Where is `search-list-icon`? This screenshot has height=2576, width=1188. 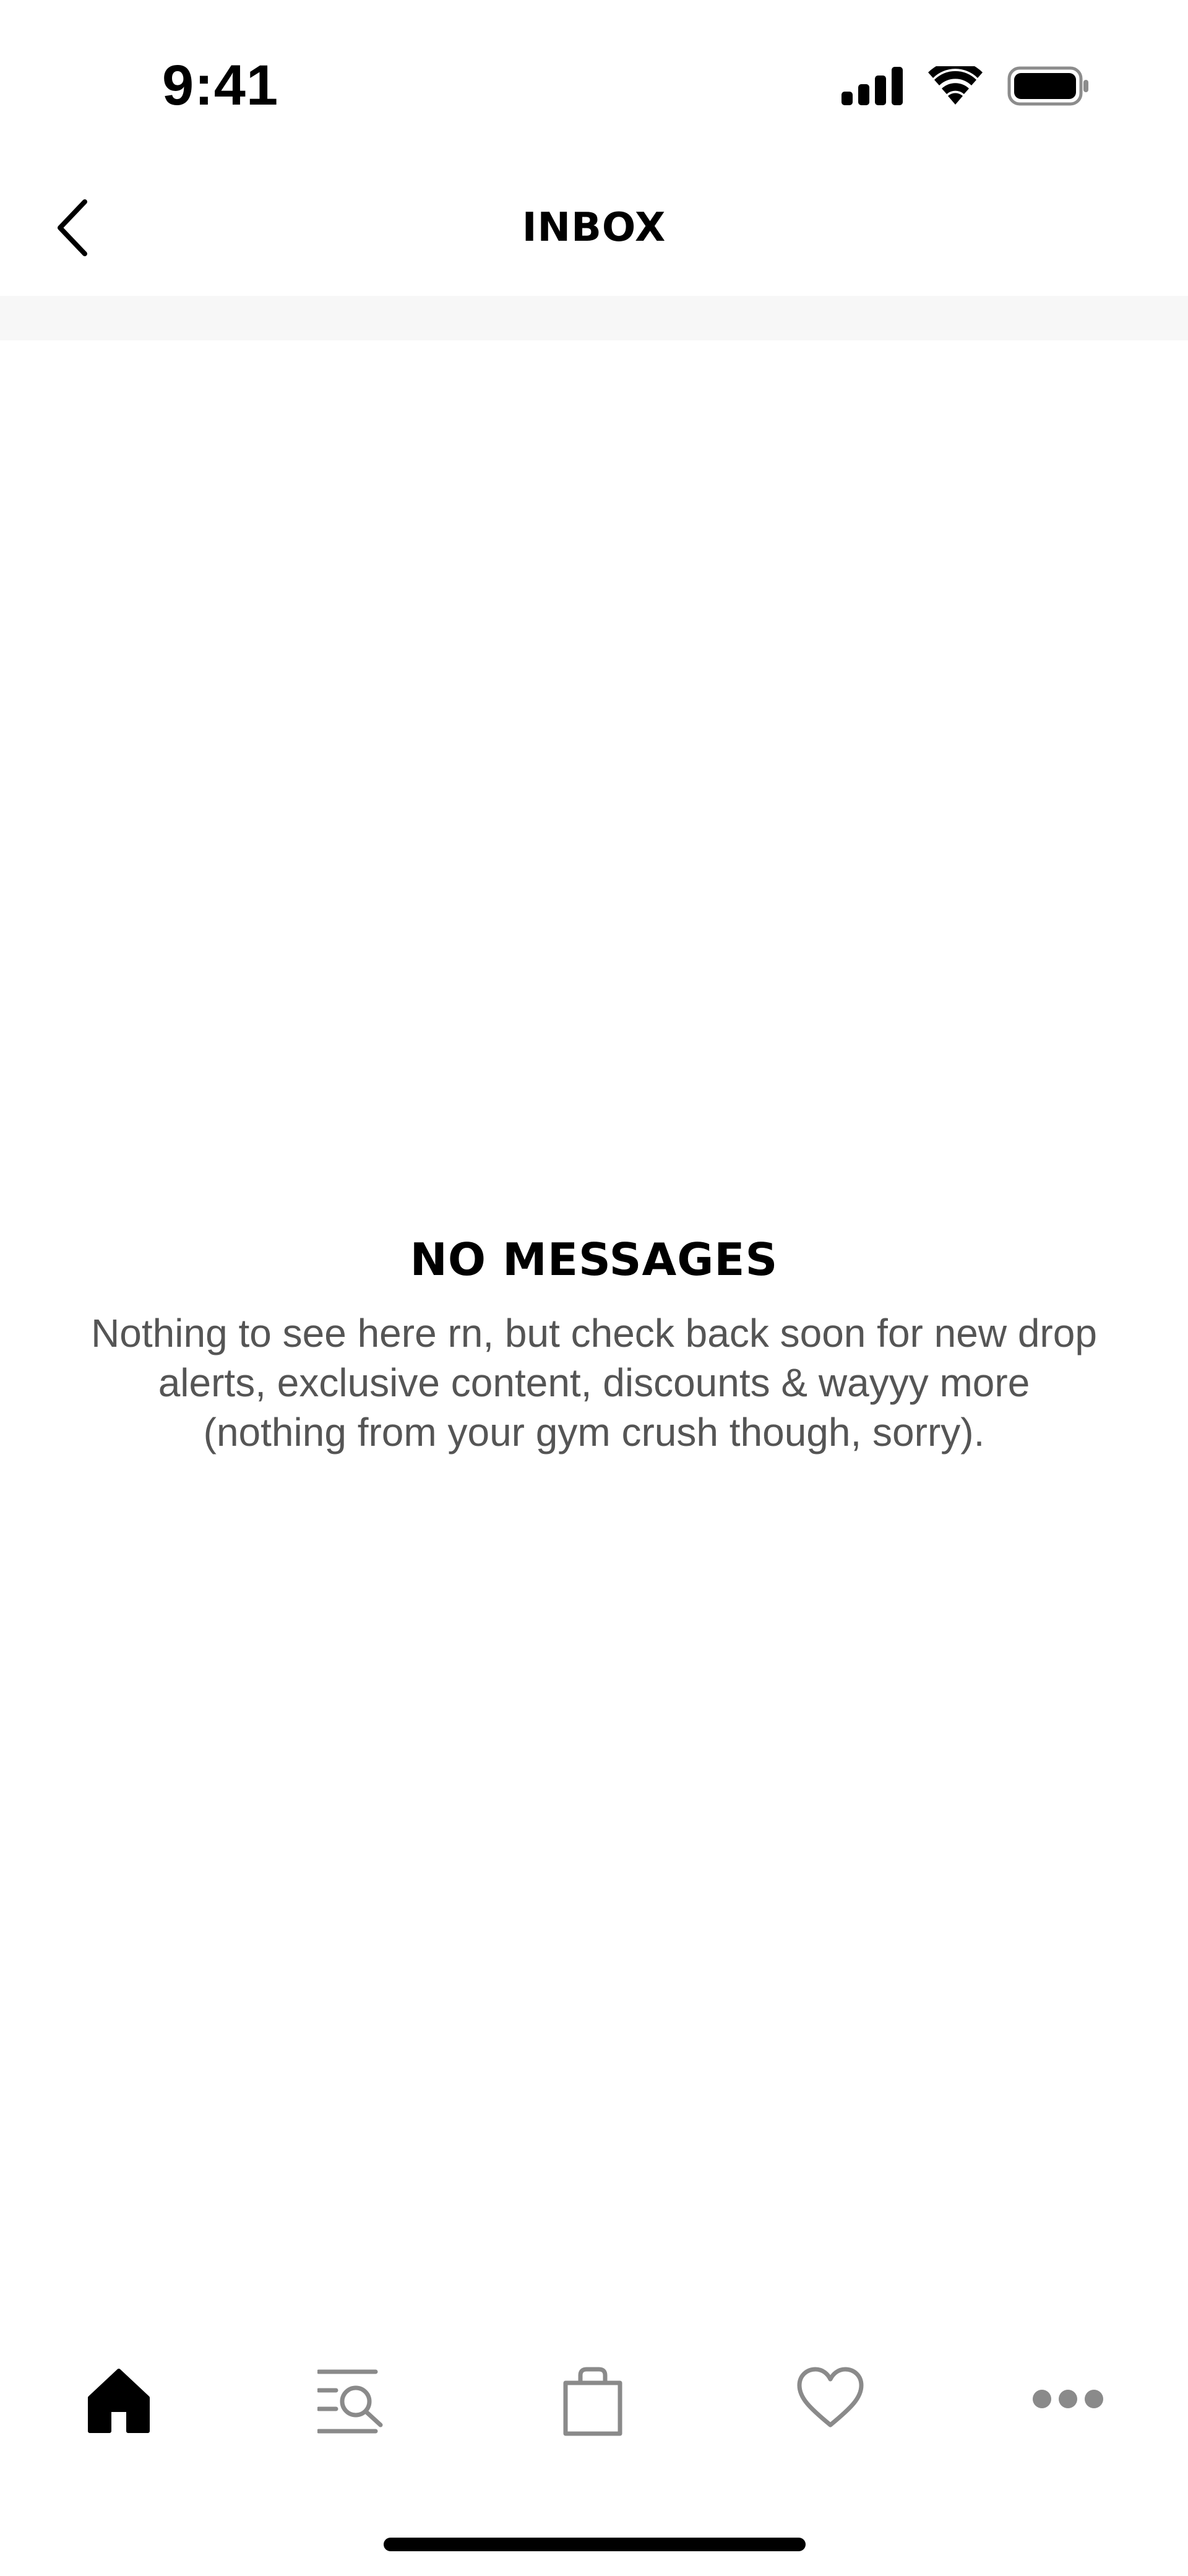 search-list-icon is located at coordinates (351, 2401).